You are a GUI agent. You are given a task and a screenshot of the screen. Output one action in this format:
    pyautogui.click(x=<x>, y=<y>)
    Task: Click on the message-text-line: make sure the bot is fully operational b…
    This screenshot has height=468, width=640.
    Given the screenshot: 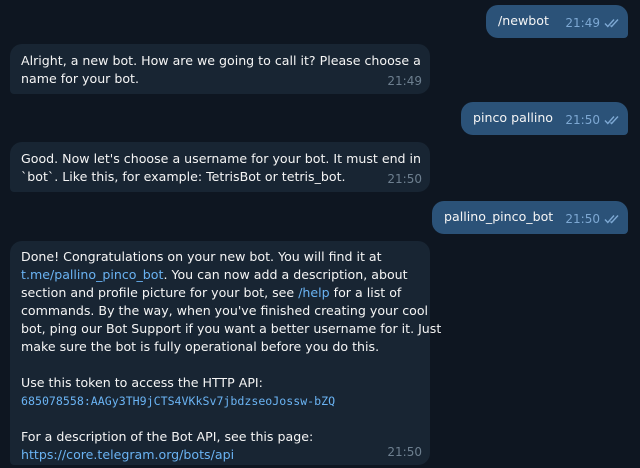 What is the action you would take?
    pyautogui.click(x=200, y=346)
    